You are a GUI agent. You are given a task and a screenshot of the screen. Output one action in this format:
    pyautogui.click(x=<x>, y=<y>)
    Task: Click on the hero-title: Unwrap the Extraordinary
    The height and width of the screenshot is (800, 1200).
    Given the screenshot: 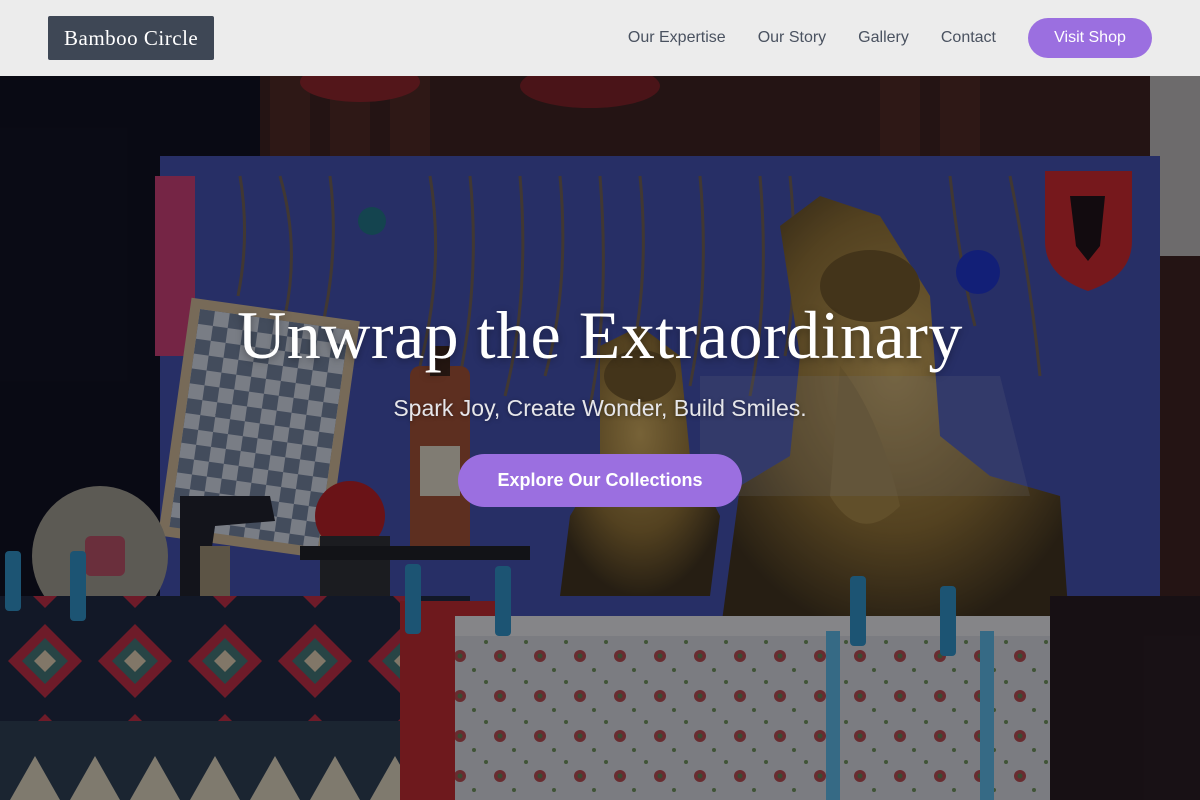 What is the action you would take?
    pyautogui.click(x=600, y=335)
    